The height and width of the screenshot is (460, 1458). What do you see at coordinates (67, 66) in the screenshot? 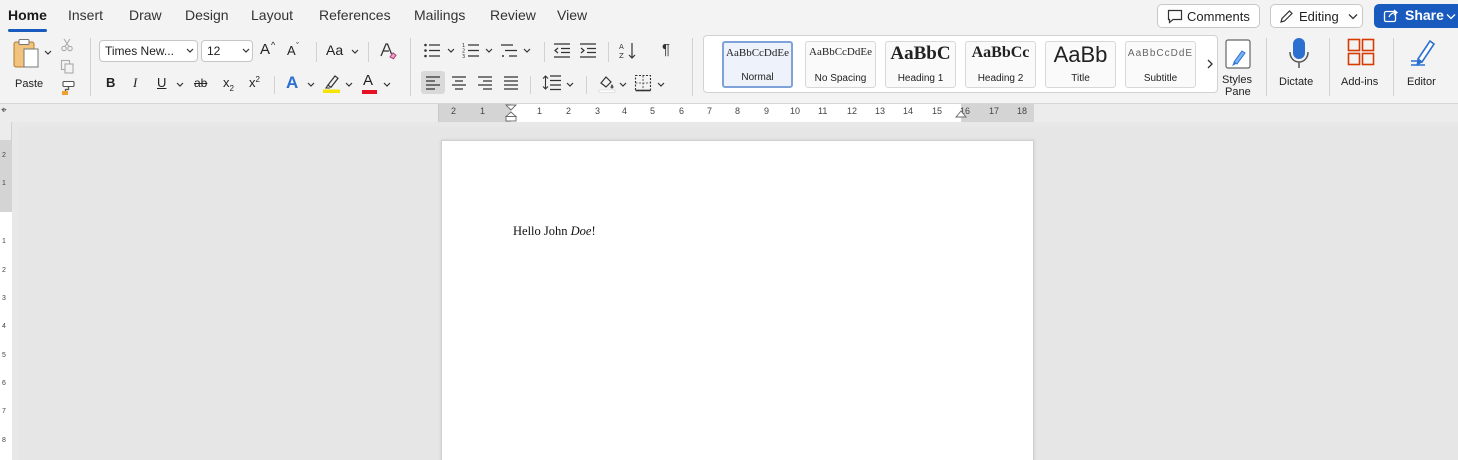
I see `copy-icon` at bounding box center [67, 66].